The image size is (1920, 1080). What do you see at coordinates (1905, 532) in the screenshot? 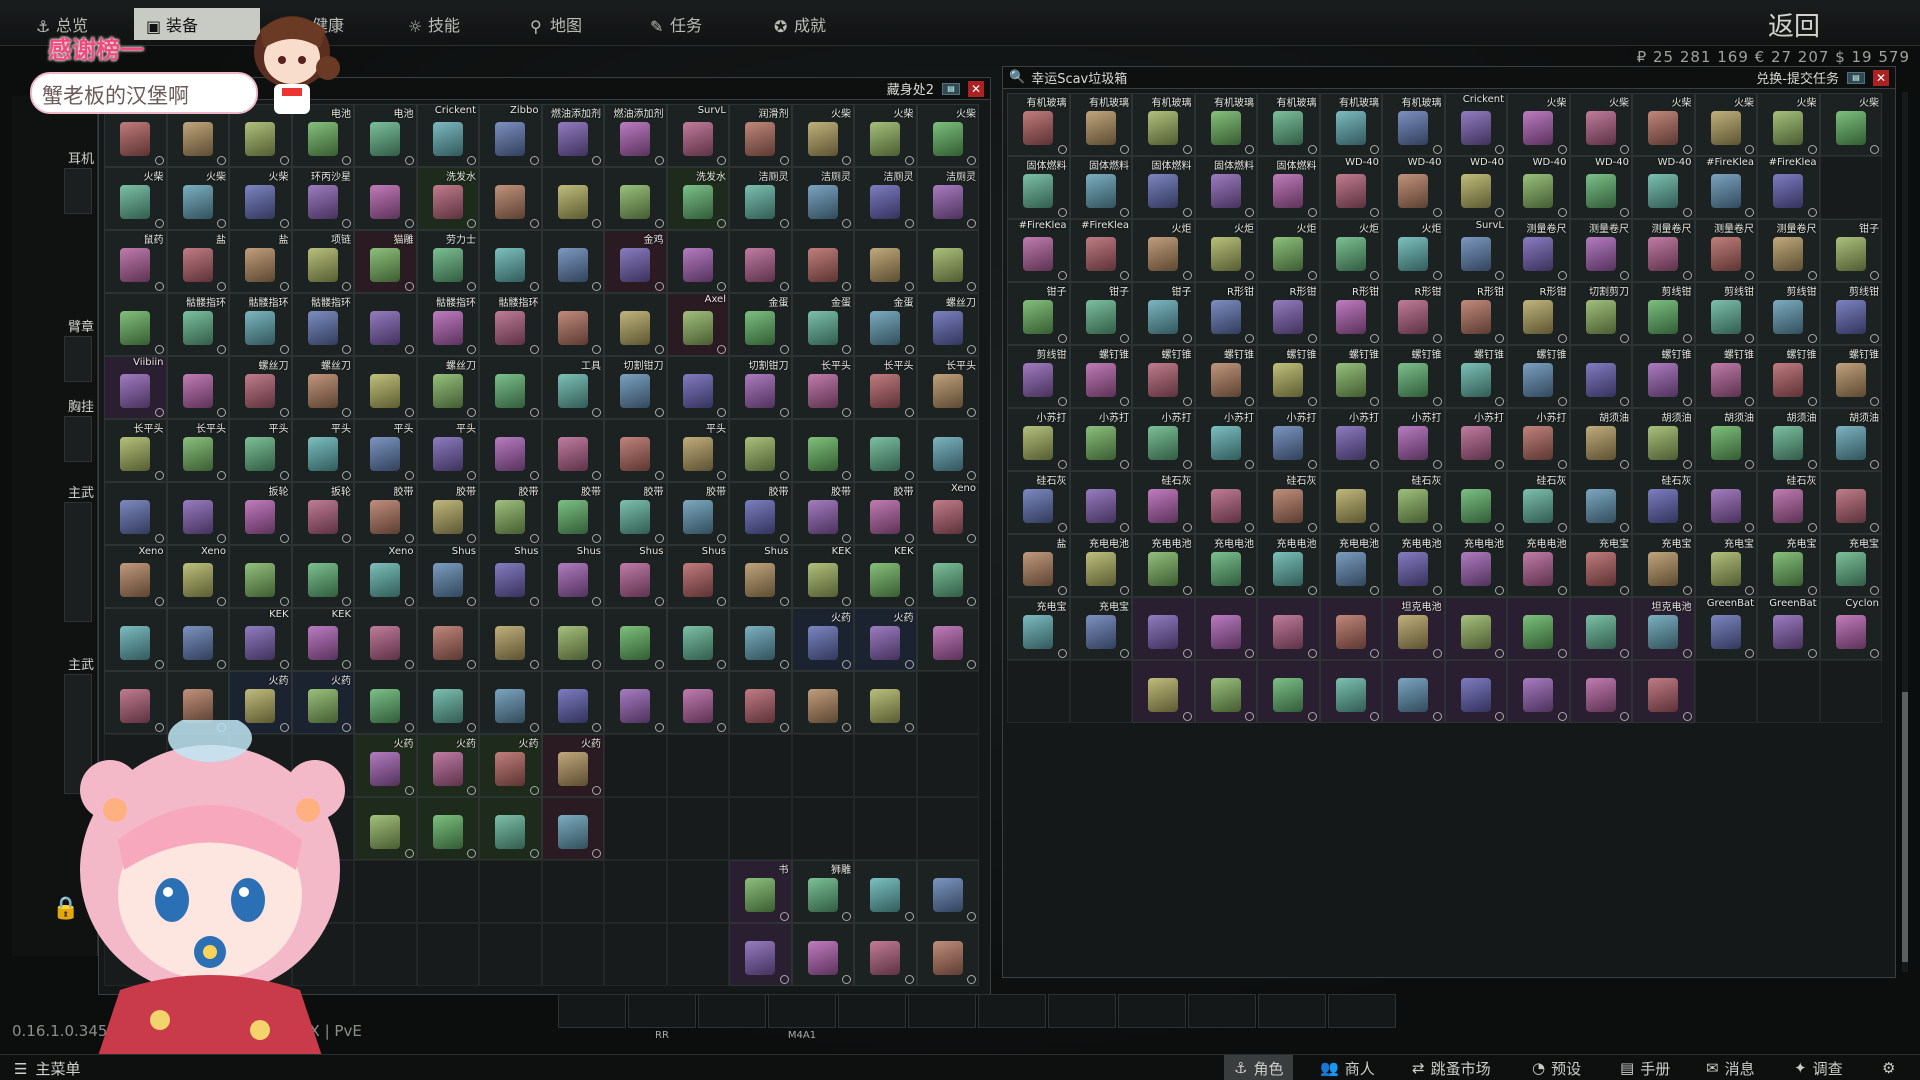
I see `container-scrollbar` at bounding box center [1905, 532].